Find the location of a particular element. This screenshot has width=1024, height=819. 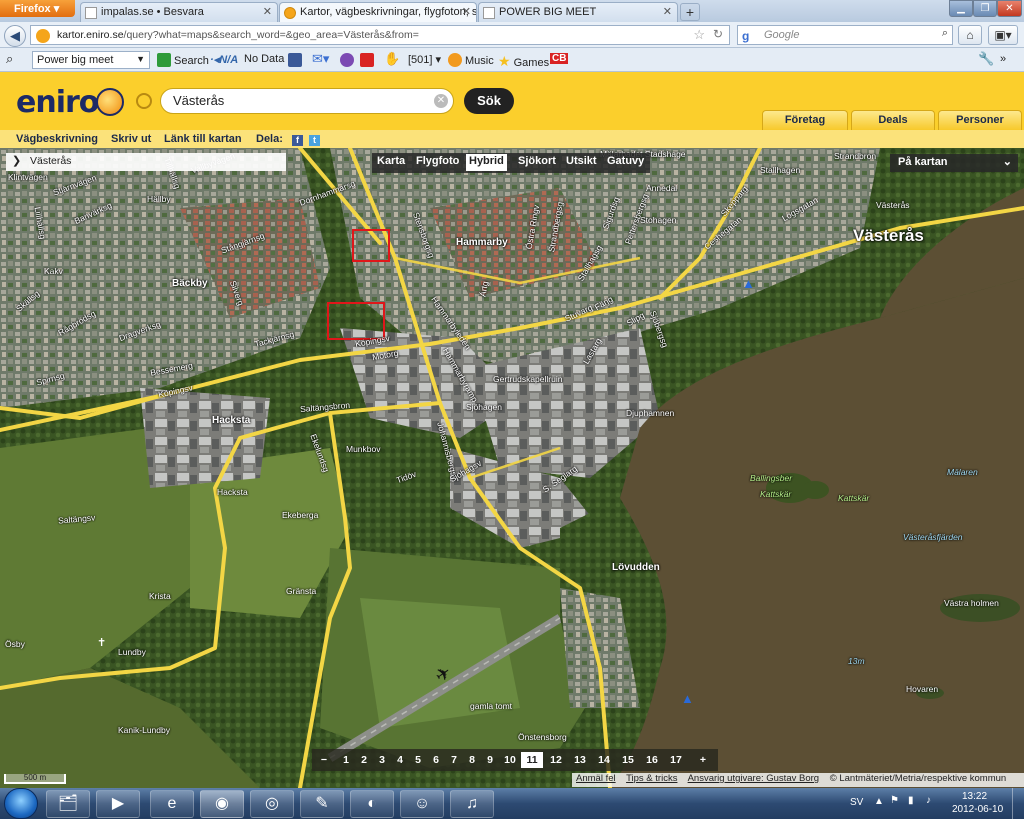

firefox-menu-button: Firefox ▾ is located at coordinates (37, 8).